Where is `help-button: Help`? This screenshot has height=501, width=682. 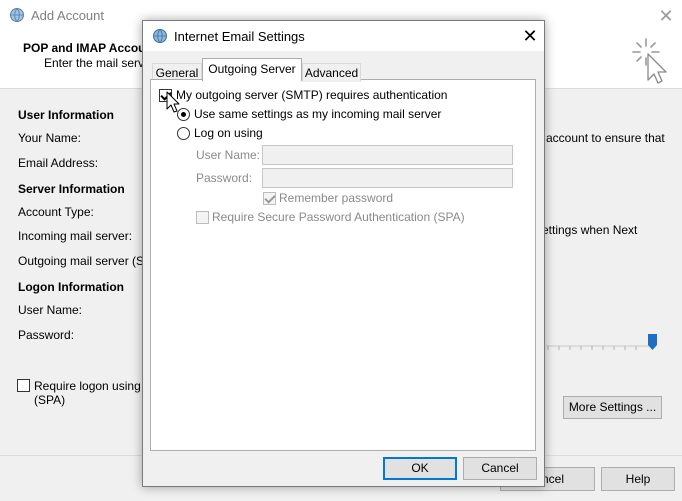 help-button: Help is located at coordinates (638, 479).